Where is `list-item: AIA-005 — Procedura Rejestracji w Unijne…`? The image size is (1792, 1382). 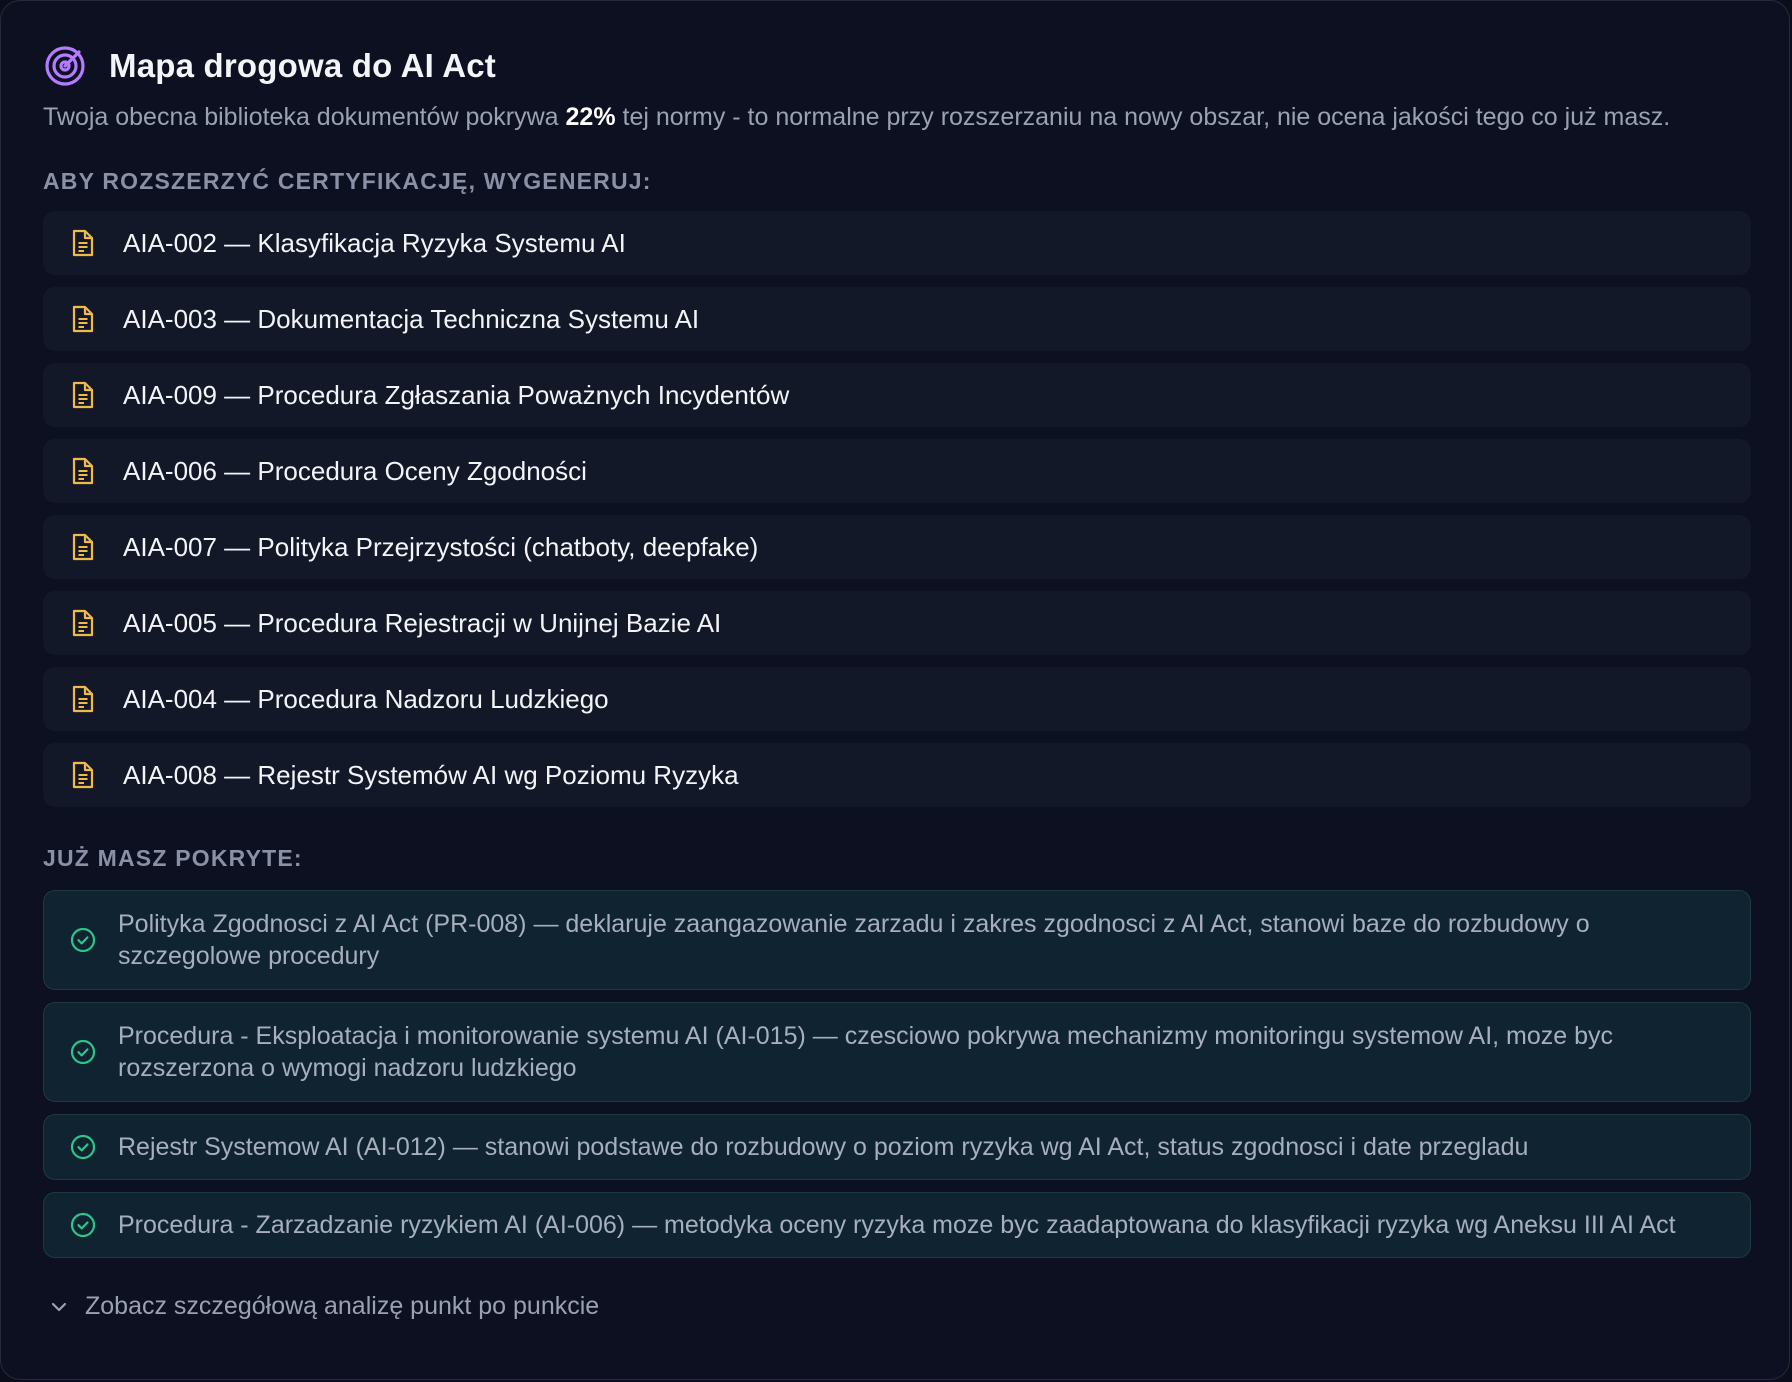
list-item: AIA-005 — Procedura Rejestracji w Unijne… is located at coordinates (897, 623).